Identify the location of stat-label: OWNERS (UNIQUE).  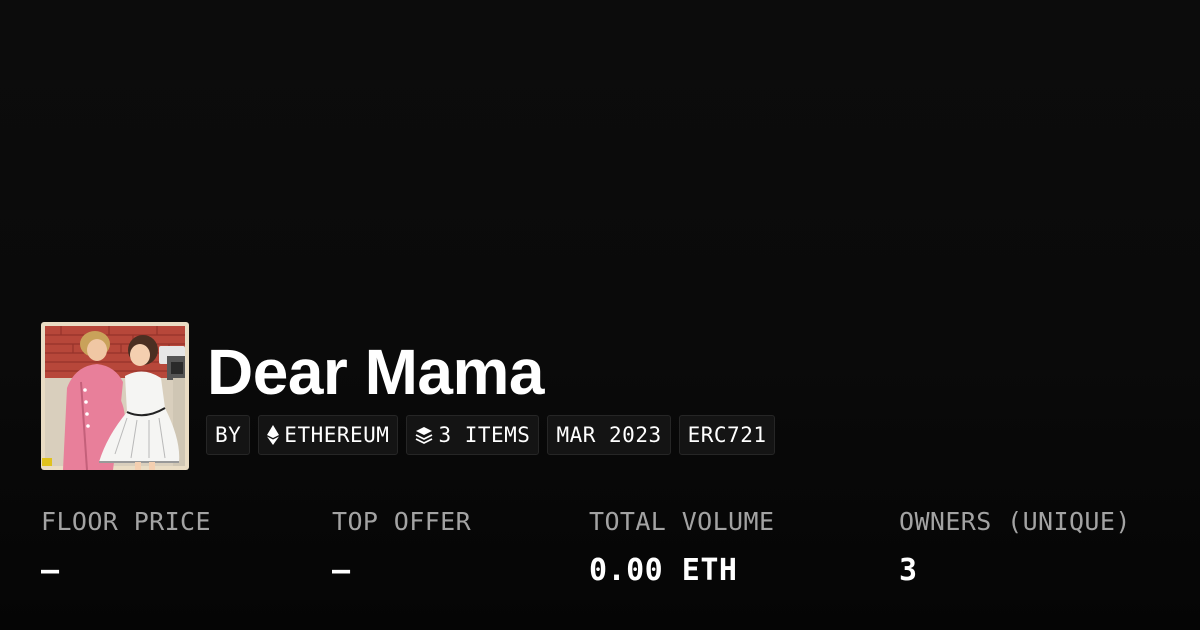
(1015, 521).